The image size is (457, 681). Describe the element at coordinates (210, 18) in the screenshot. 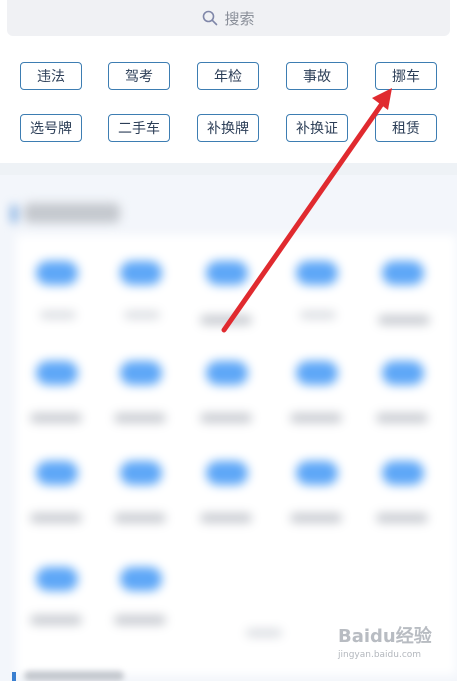

I see `search-icon` at that location.